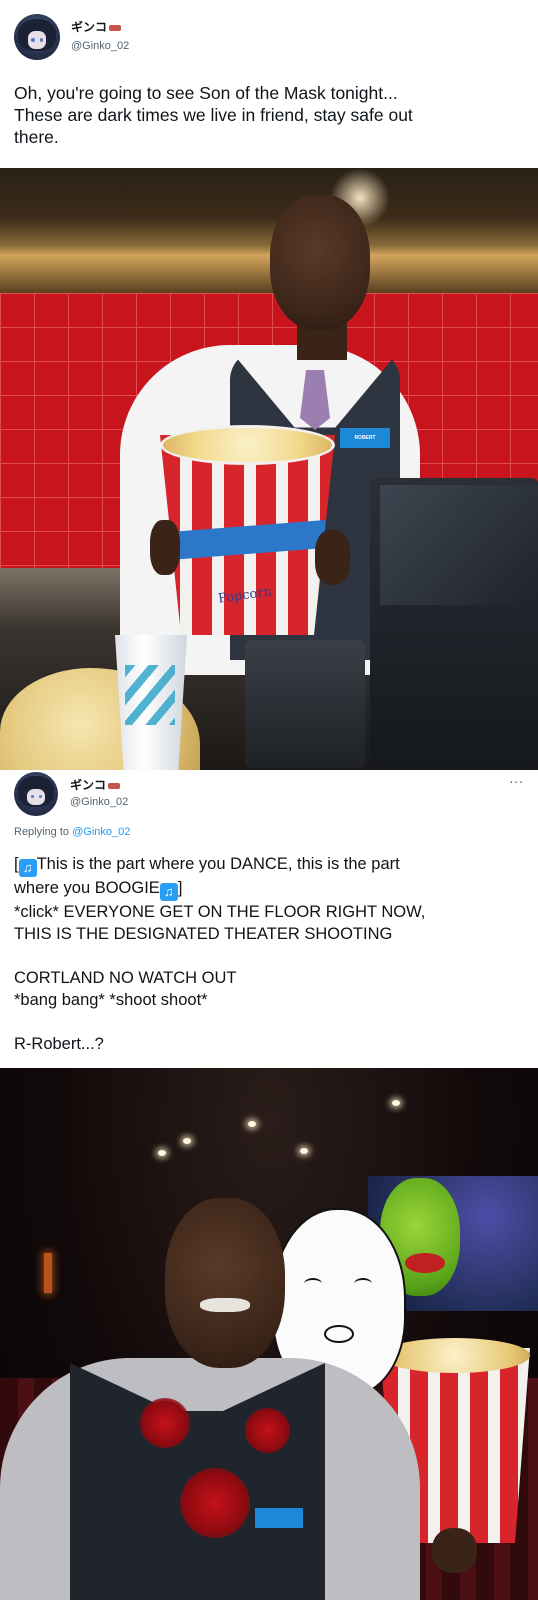 The image size is (538, 1600). I want to click on reply-line: R-Robert...?, so click(59, 1044).